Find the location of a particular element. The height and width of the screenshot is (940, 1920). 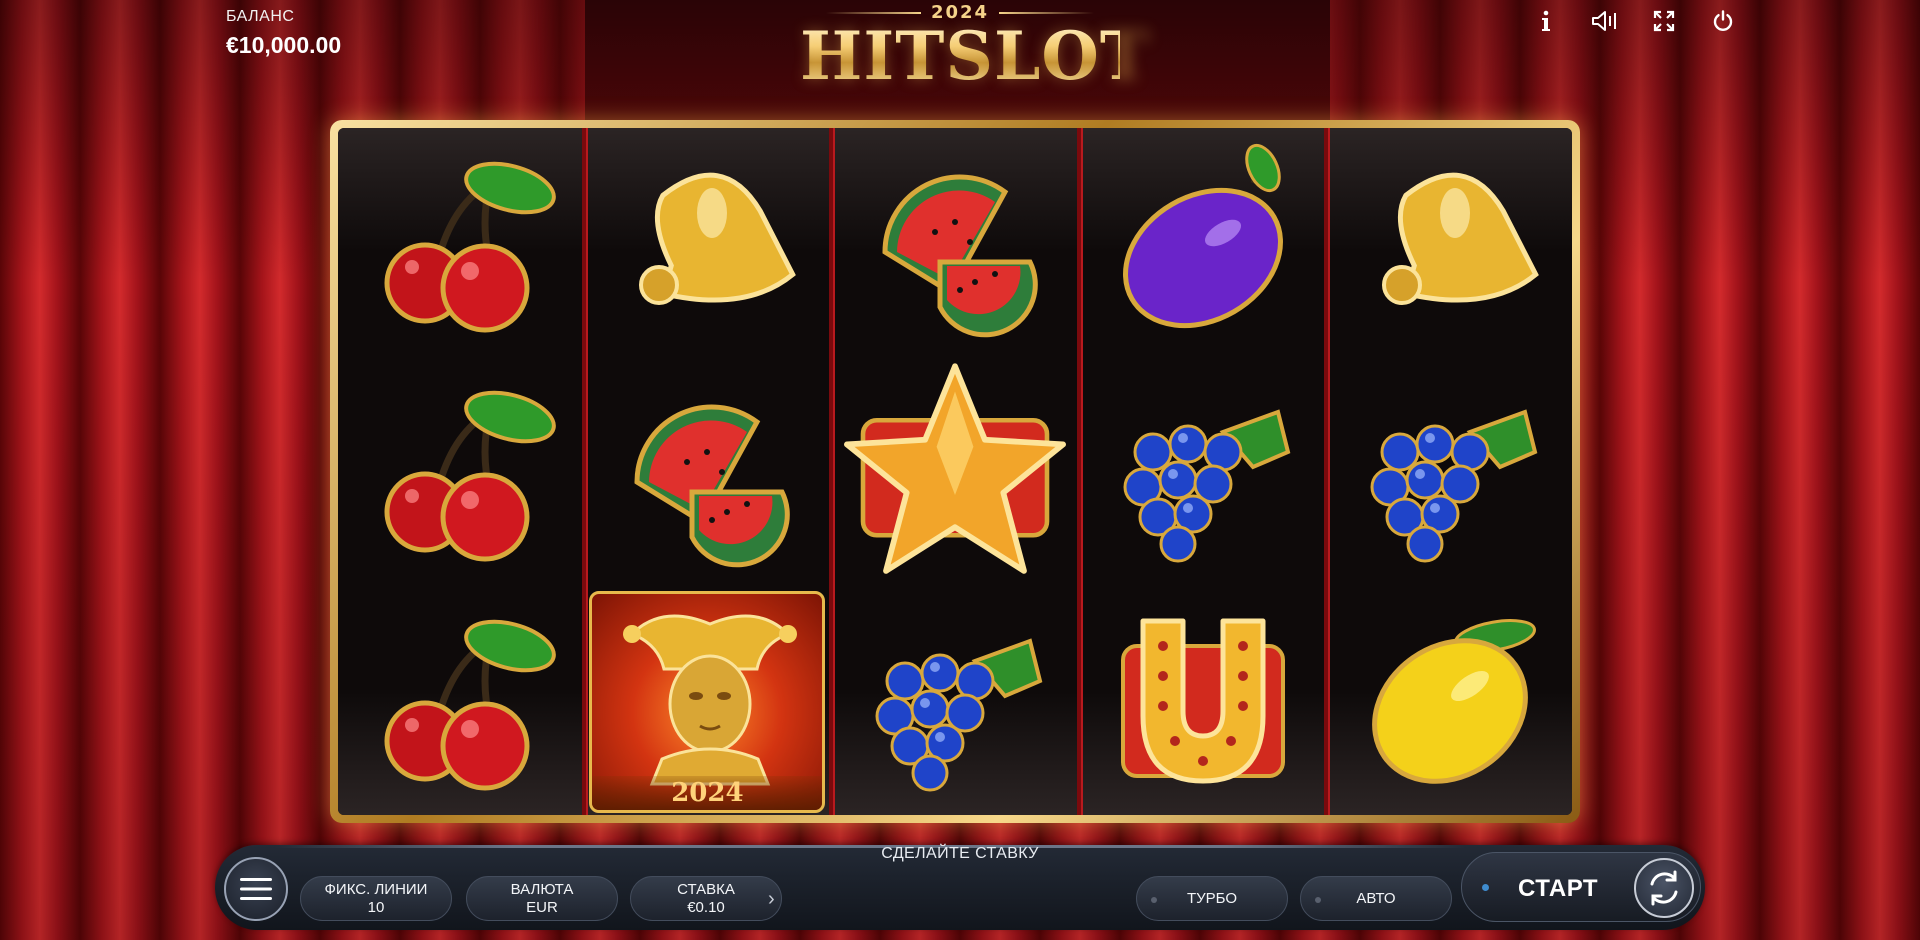

turbo-indicator is located at coordinates (1154, 900).